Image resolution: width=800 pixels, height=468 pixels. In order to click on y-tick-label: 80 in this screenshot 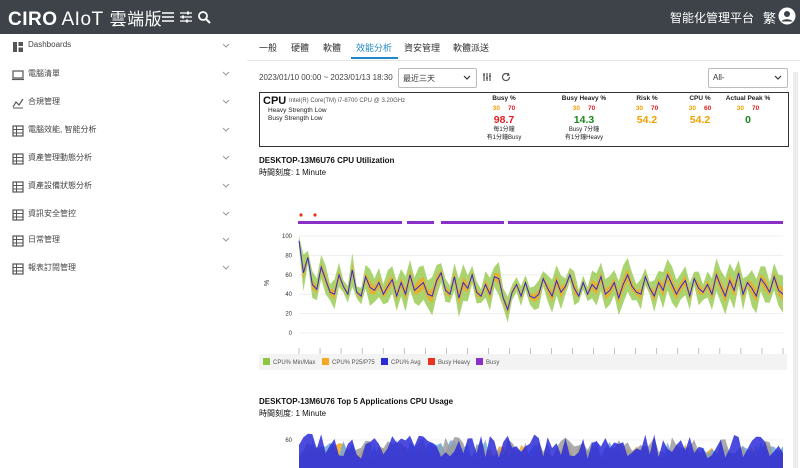, I will do `click(288, 256)`.